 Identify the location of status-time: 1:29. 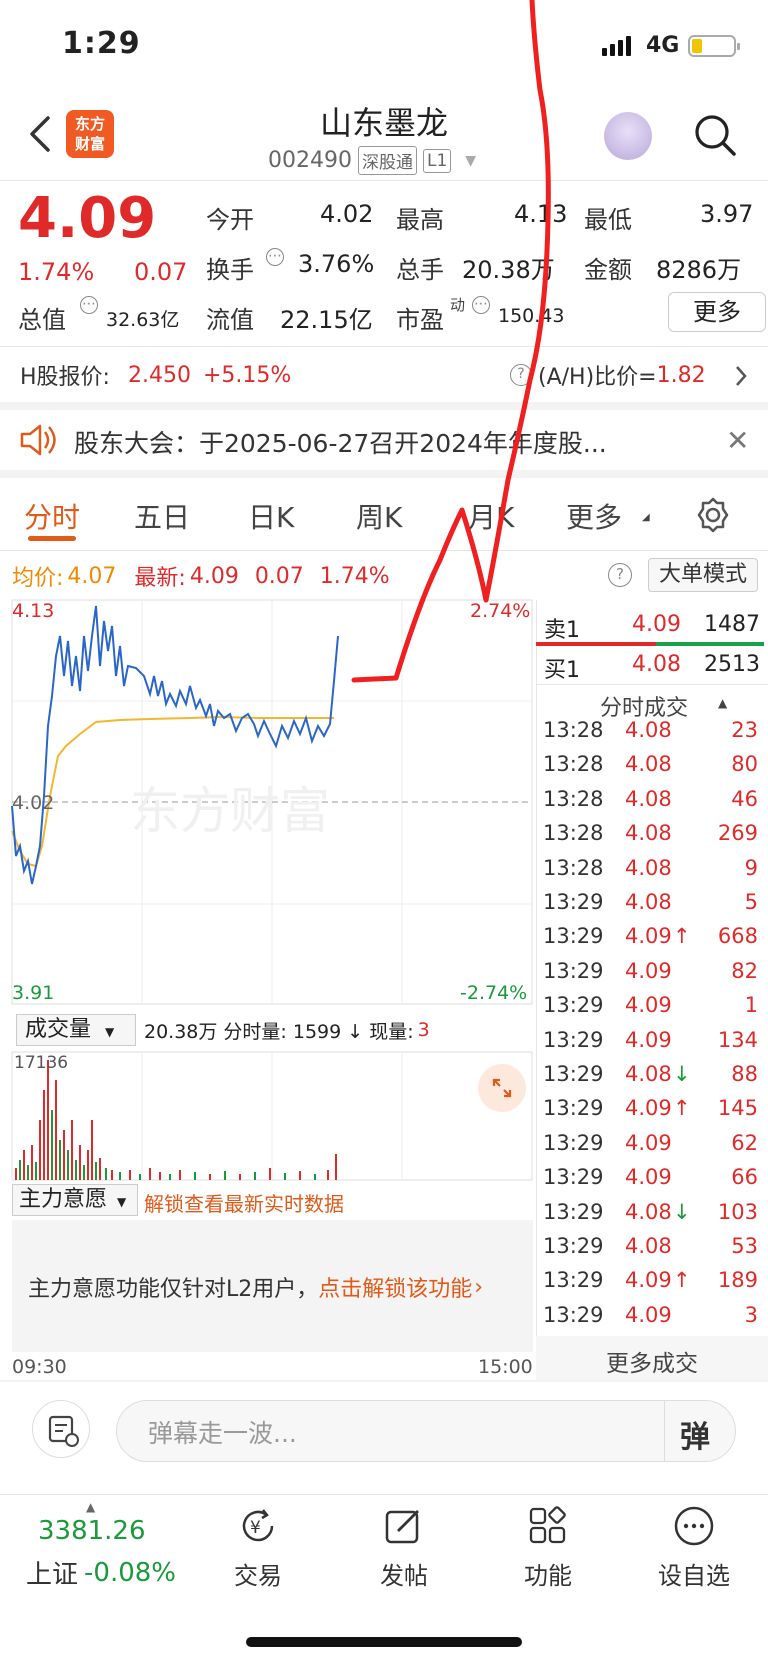
(101, 43).